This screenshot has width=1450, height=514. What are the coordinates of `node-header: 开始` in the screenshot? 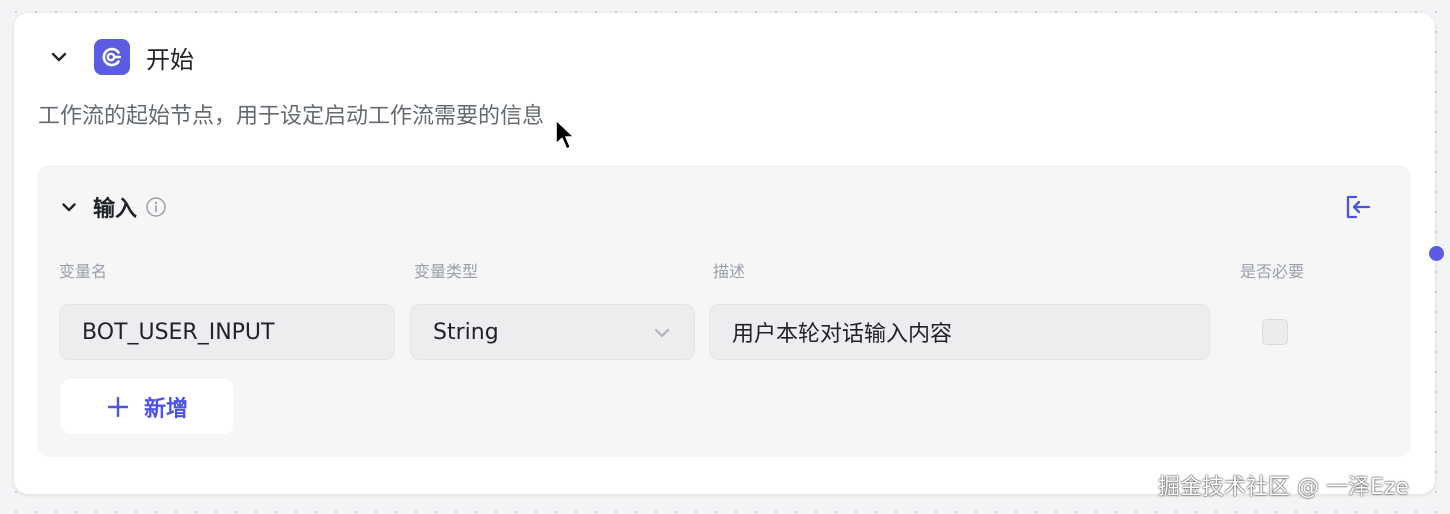 It's located at (119, 57).